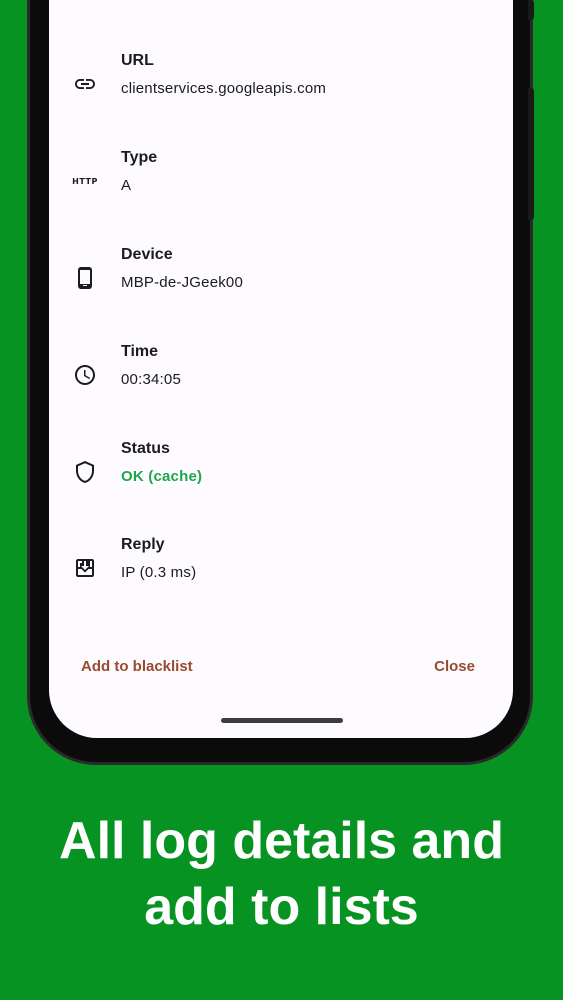 The image size is (563, 1000). What do you see at coordinates (281, 874) in the screenshot?
I see `promo-headline: All log details and add to lists` at bounding box center [281, 874].